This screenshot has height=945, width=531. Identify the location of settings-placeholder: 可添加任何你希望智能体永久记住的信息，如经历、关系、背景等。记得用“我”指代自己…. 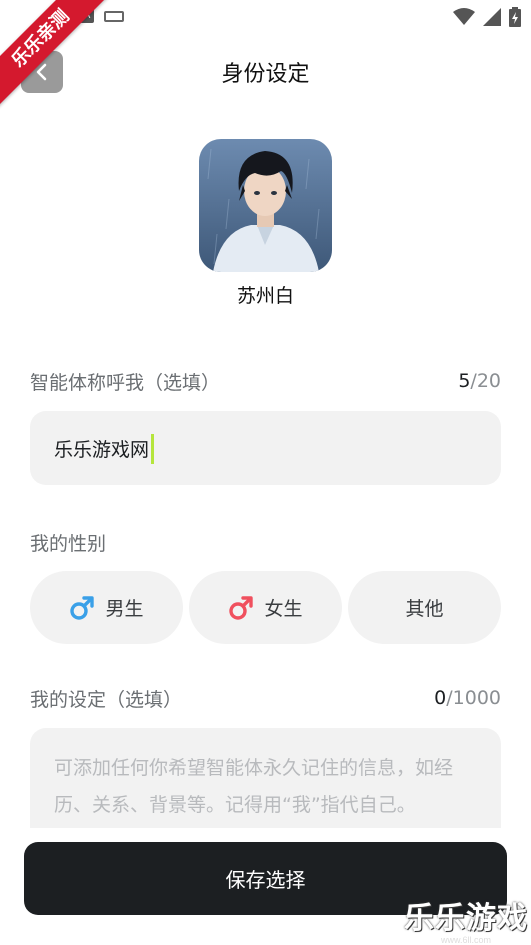
(254, 786).